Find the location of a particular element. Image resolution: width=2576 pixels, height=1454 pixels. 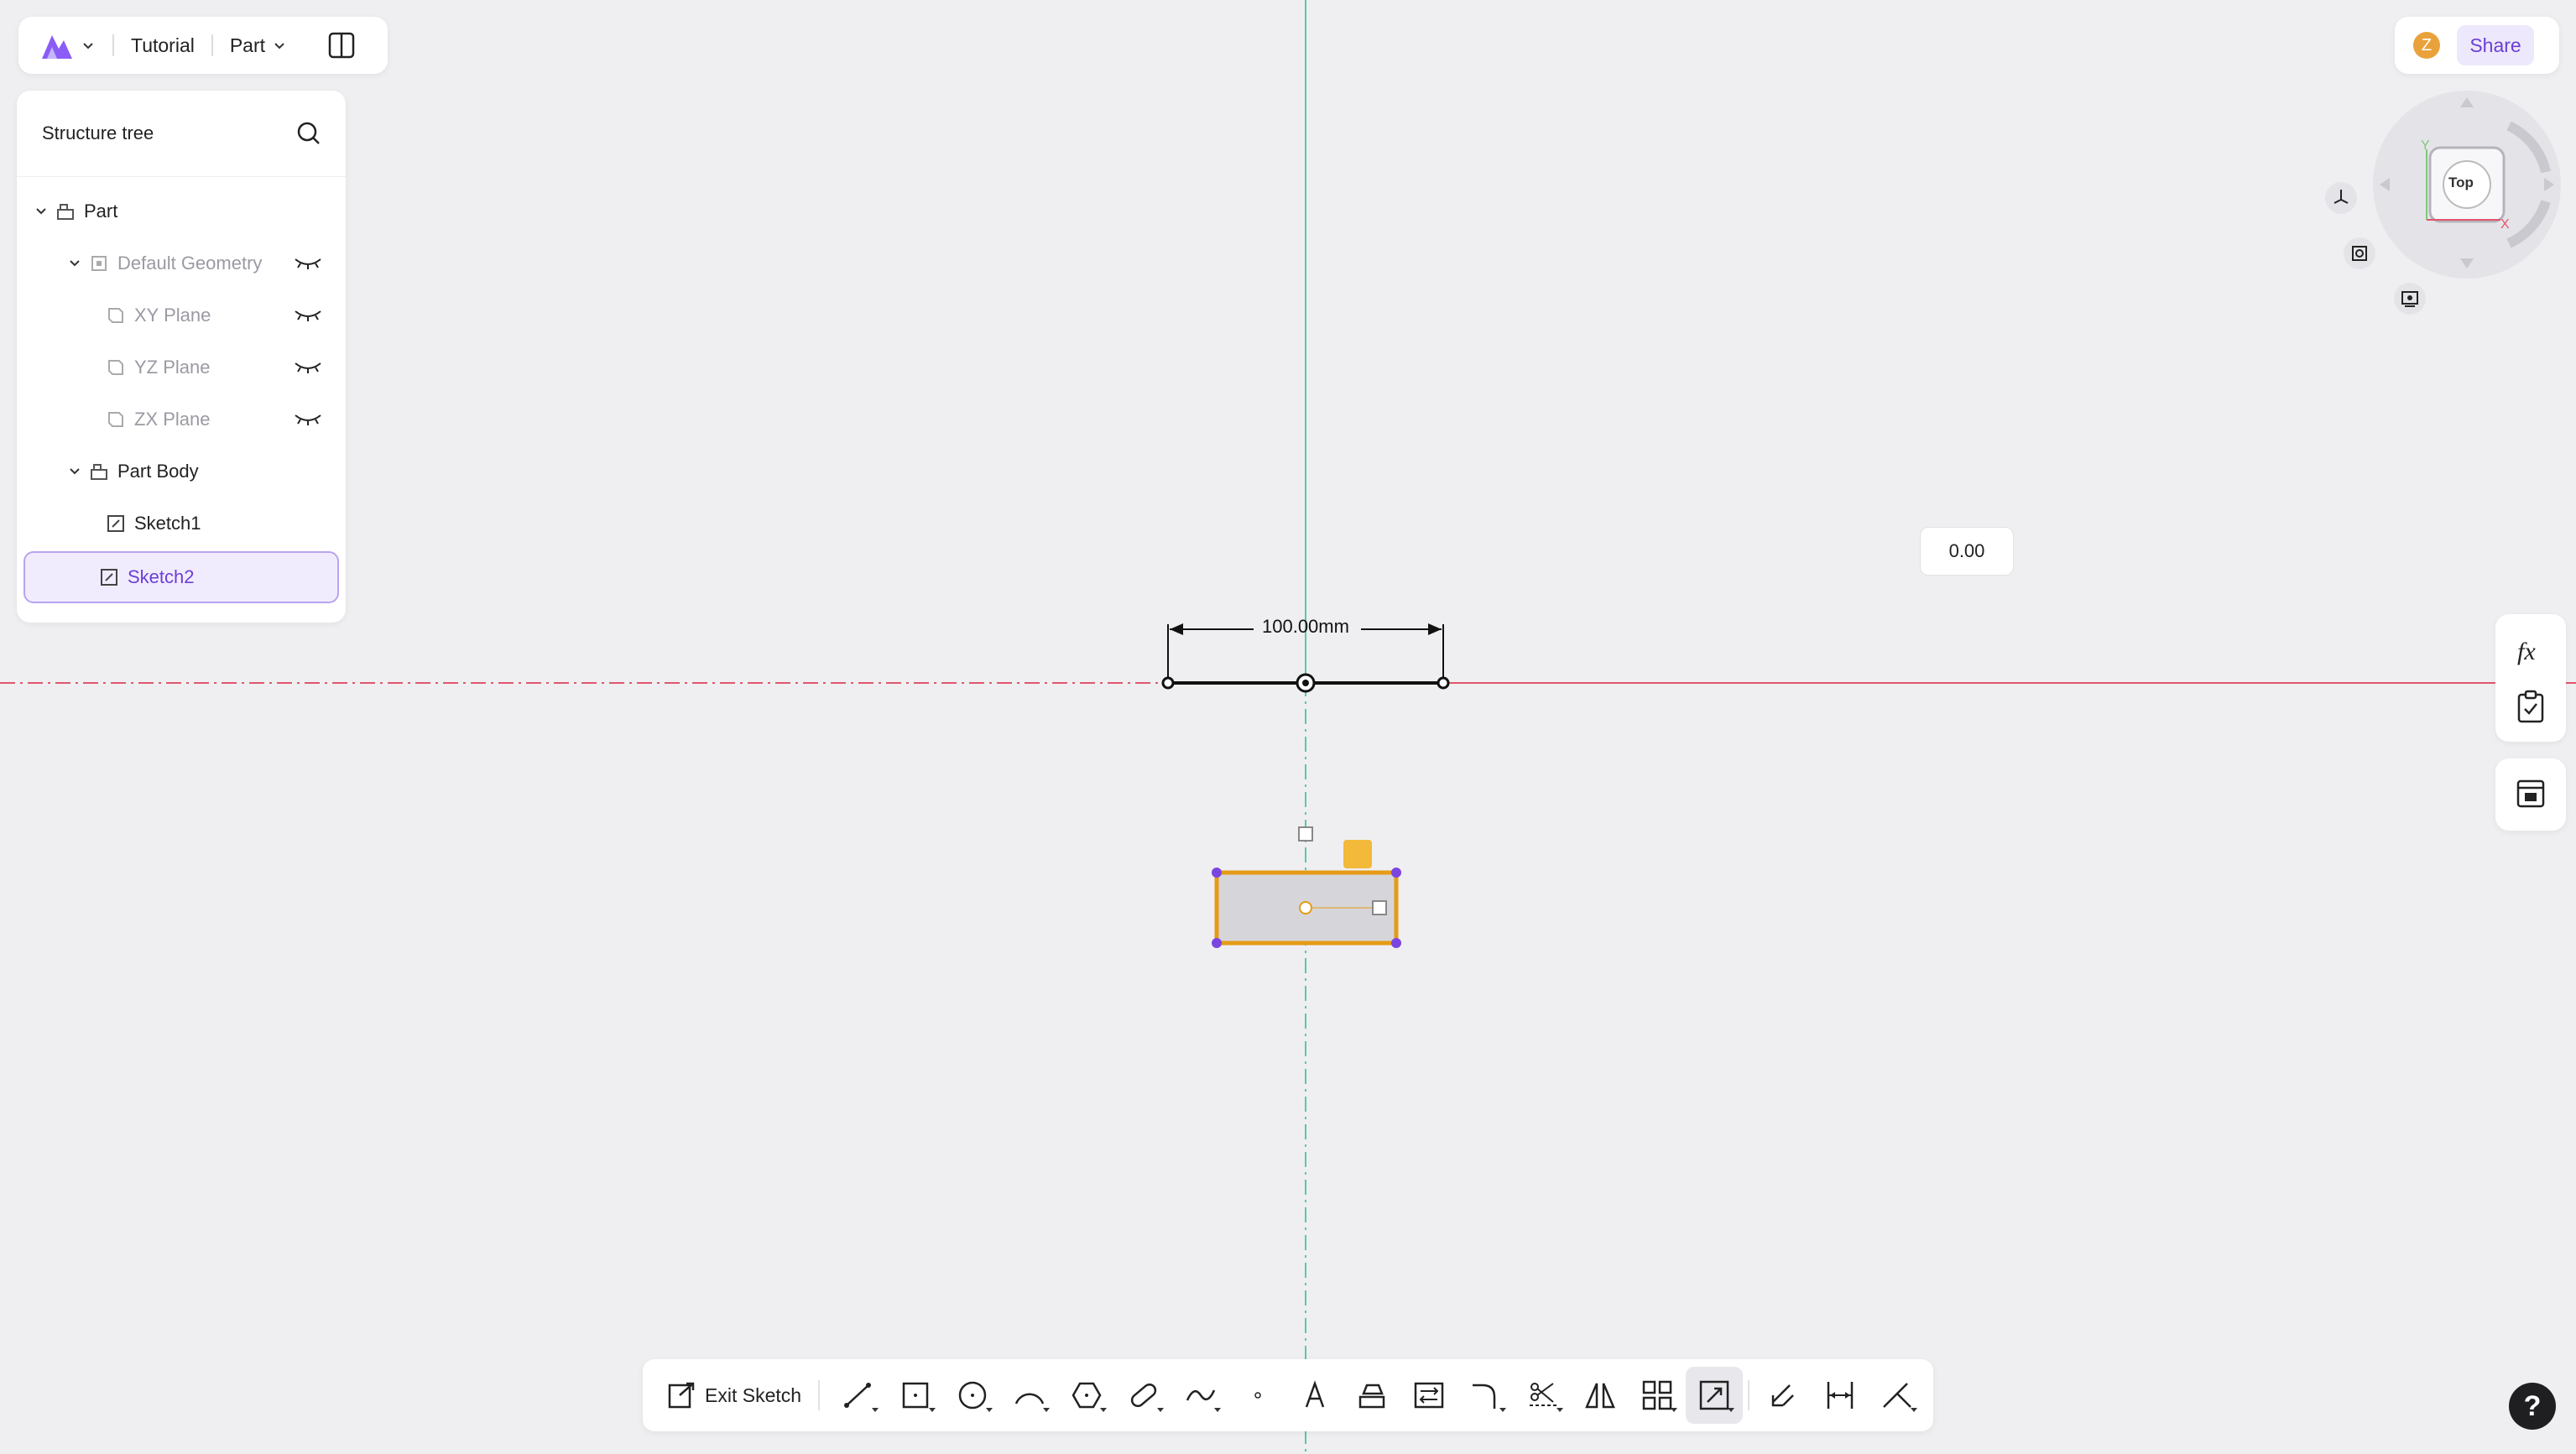

checklist-icon is located at coordinates (2531, 706).